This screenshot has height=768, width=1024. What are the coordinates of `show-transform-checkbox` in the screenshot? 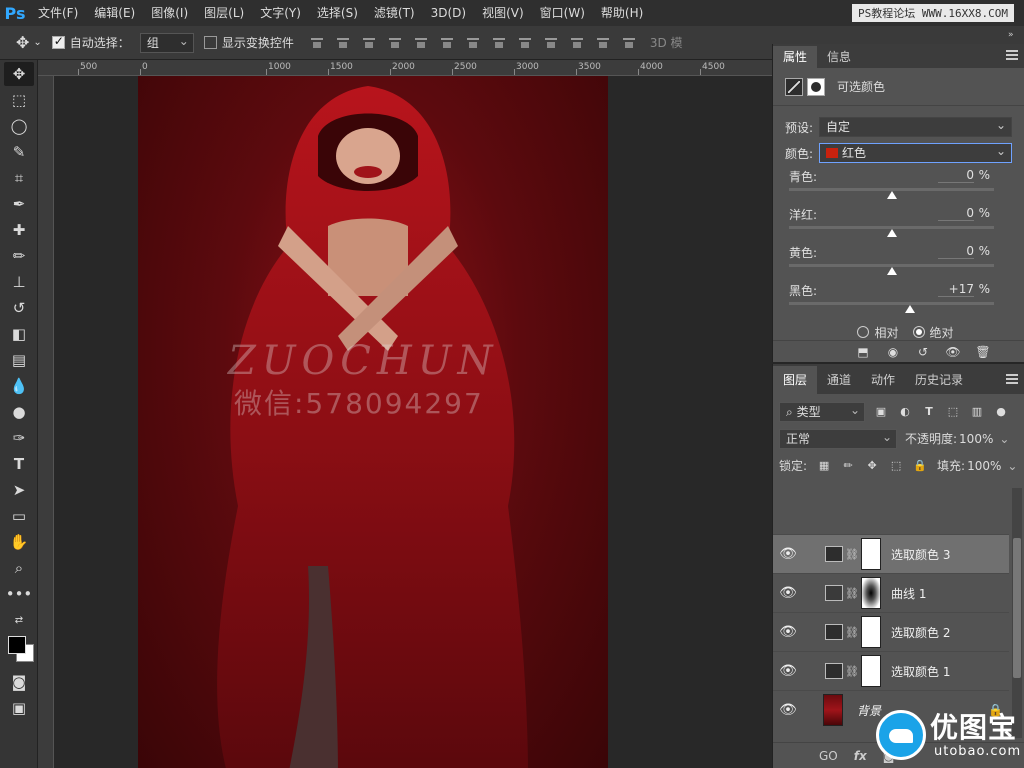 It's located at (210, 42).